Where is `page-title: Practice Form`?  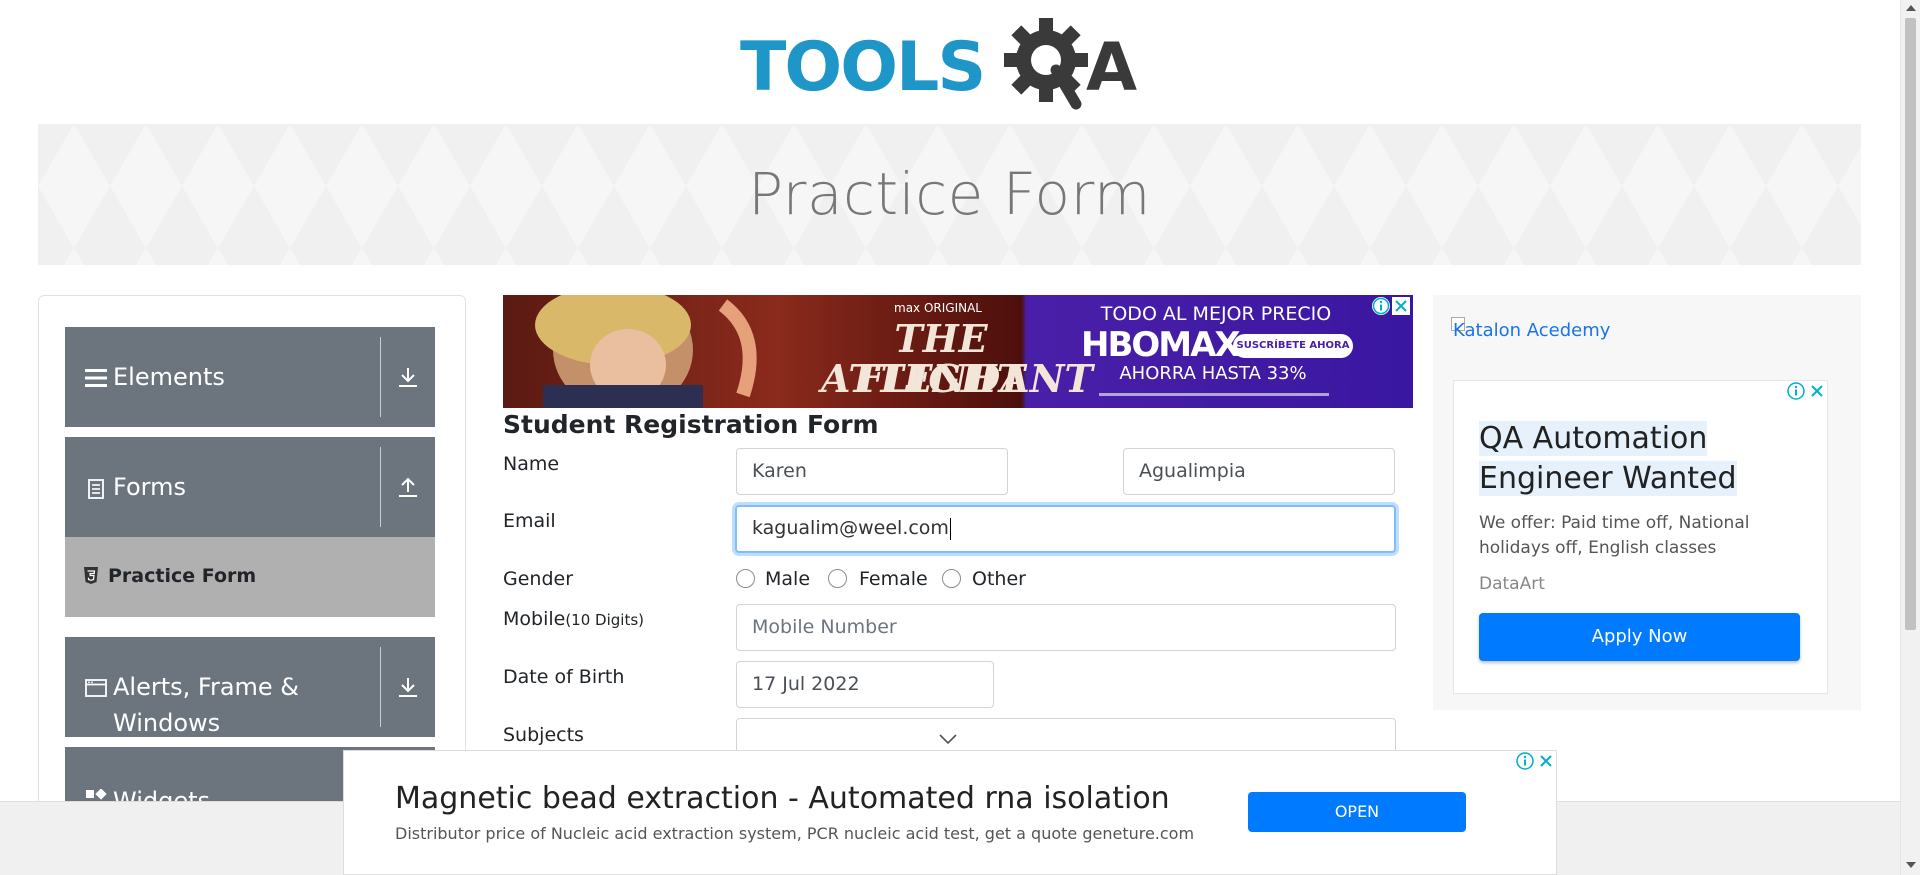 page-title: Practice Form is located at coordinates (949, 194).